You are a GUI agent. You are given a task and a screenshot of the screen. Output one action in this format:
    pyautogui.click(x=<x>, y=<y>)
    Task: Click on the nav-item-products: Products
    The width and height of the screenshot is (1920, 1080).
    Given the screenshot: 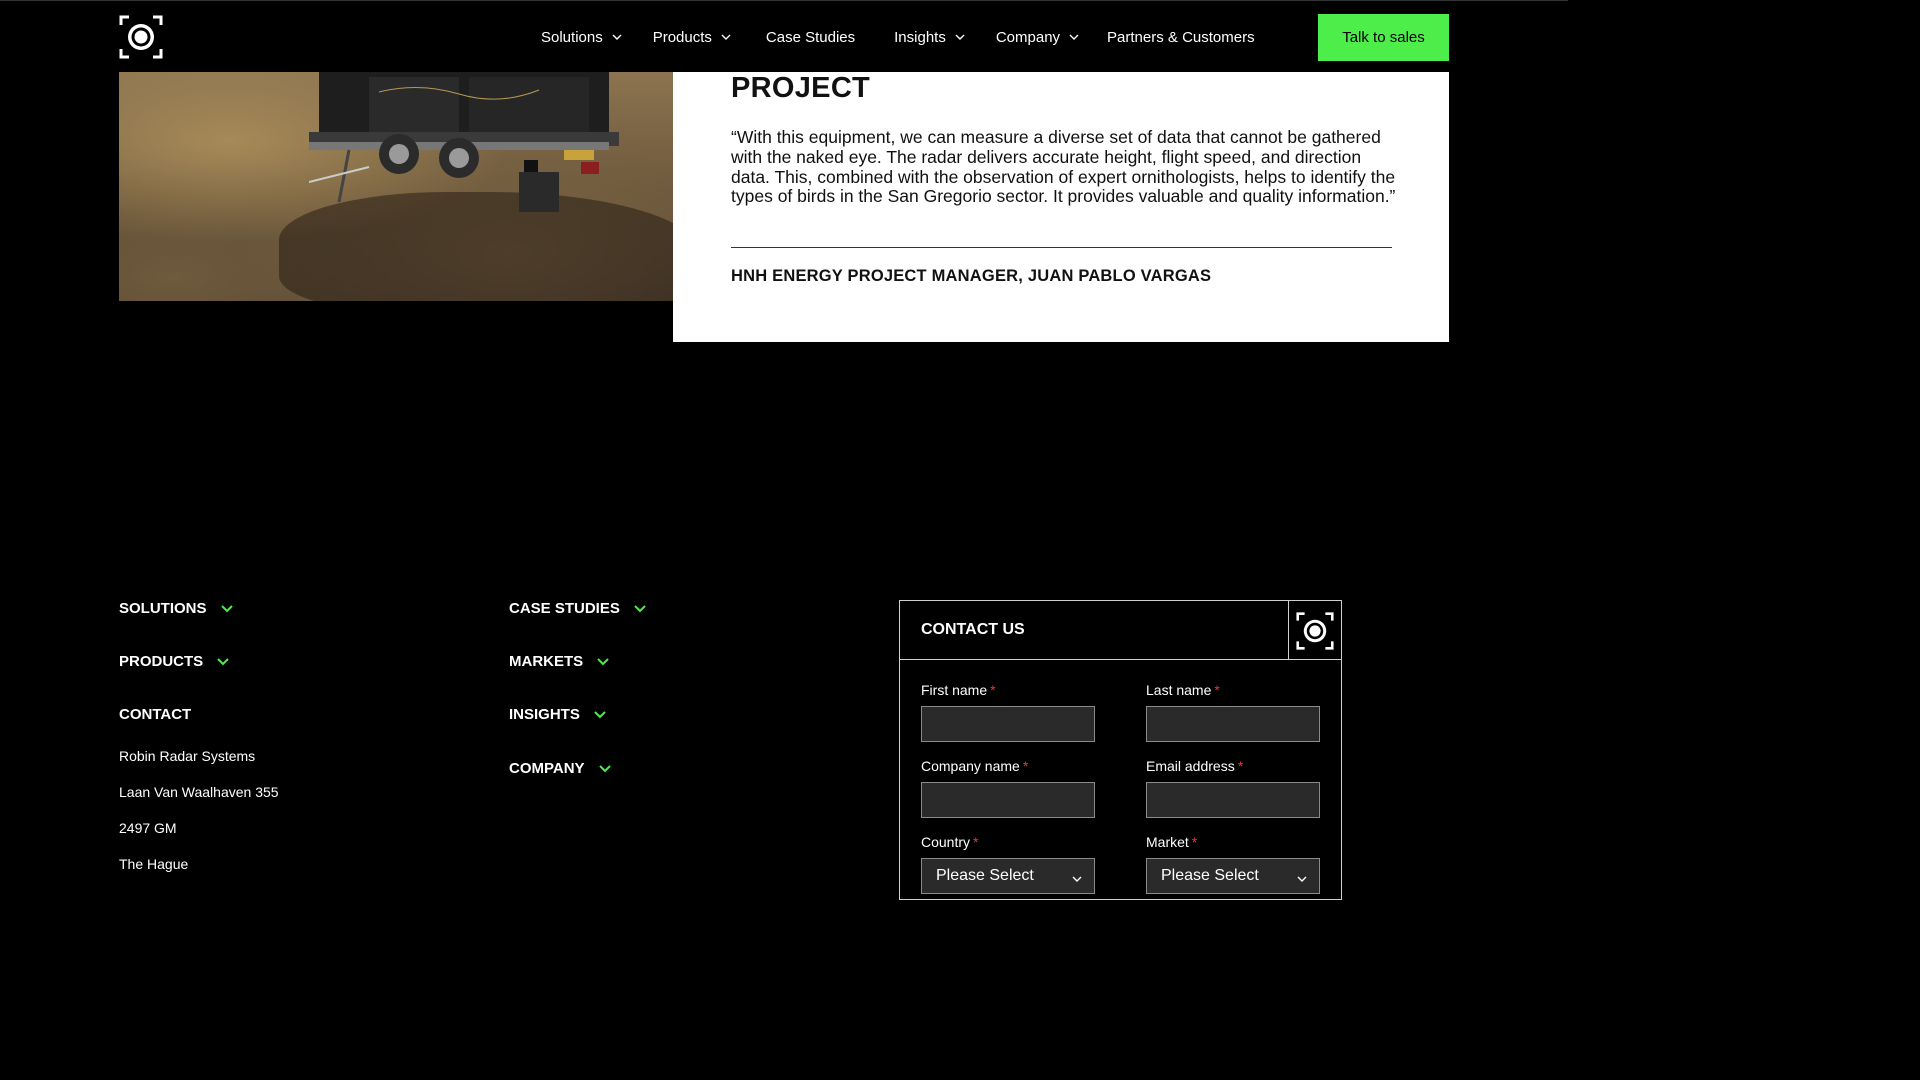 What is the action you would take?
    pyautogui.click(x=692, y=37)
    